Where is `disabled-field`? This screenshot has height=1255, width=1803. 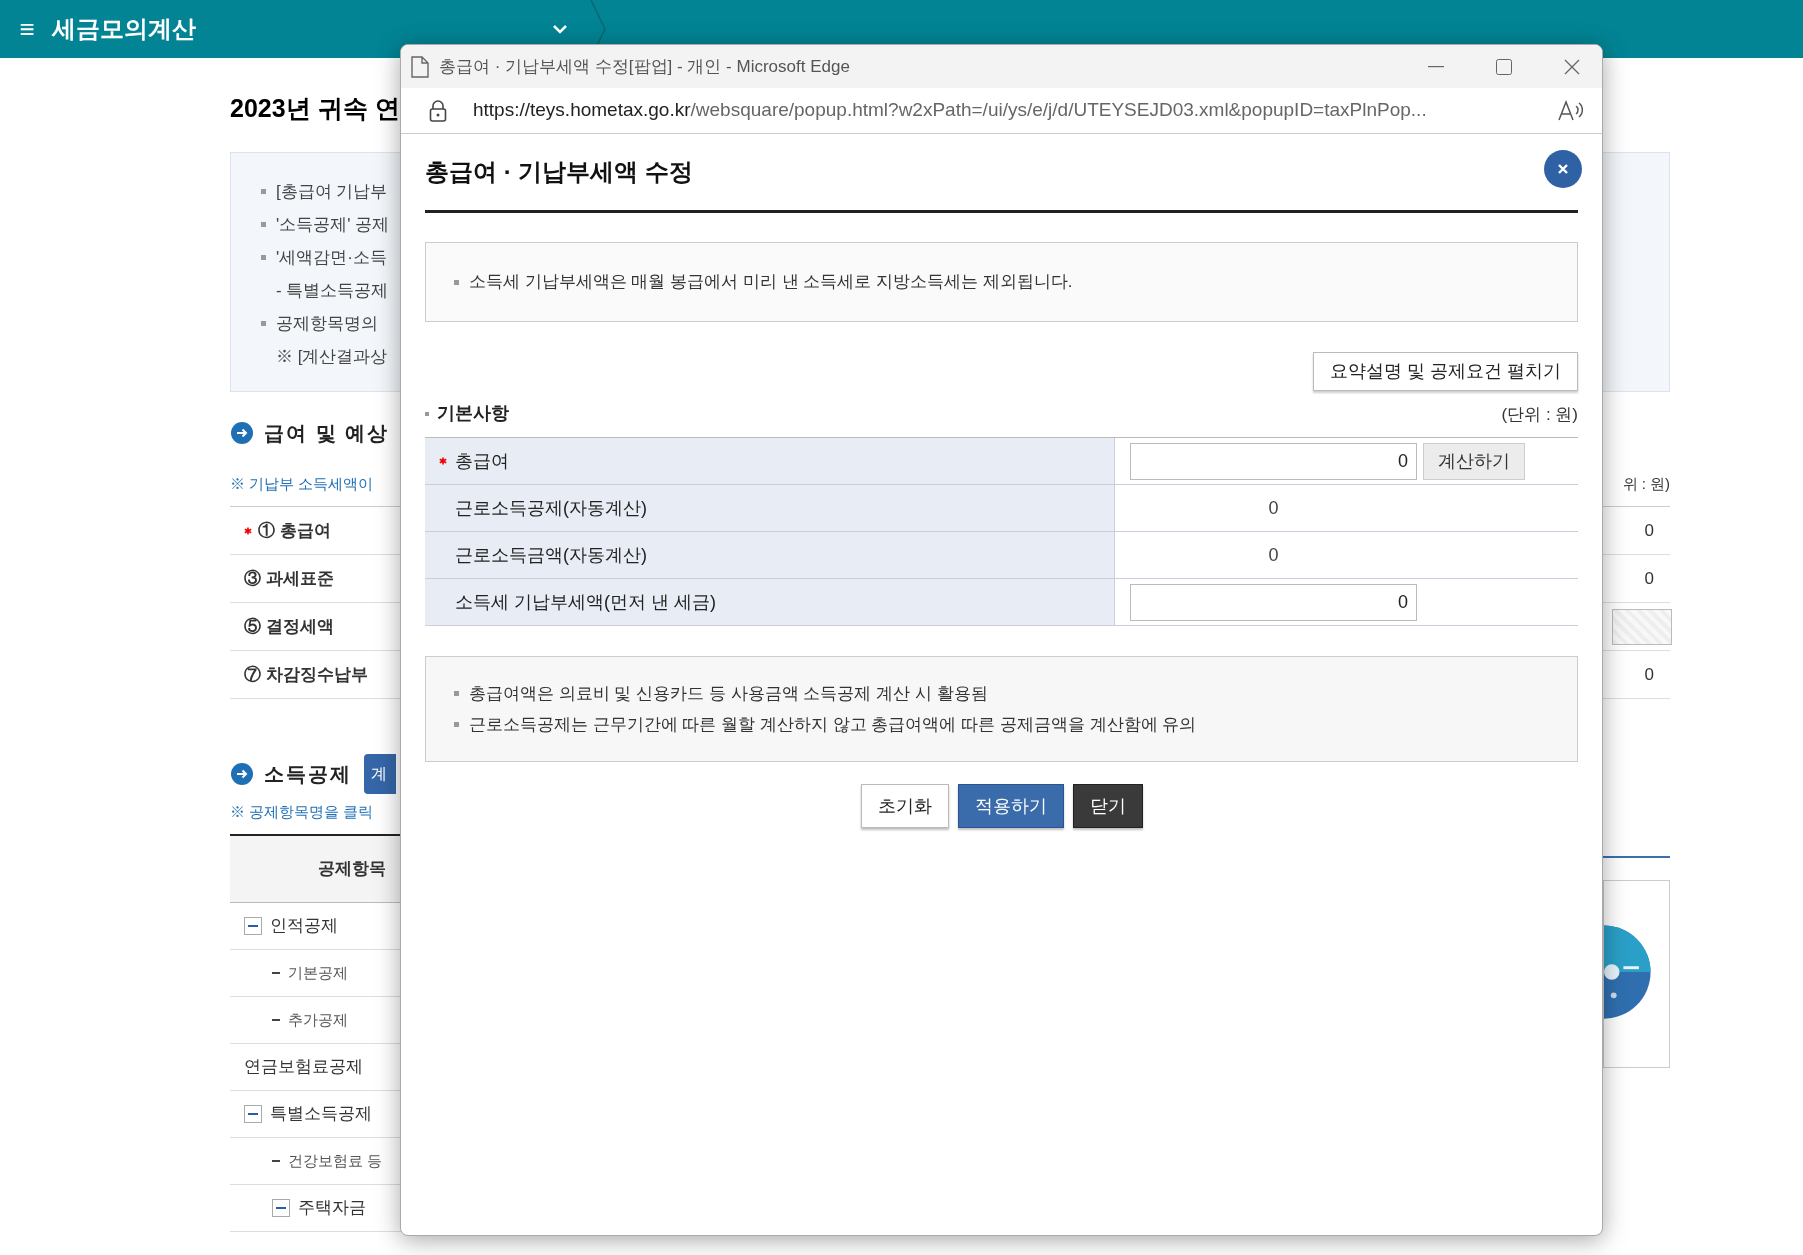 disabled-field is located at coordinates (1642, 626).